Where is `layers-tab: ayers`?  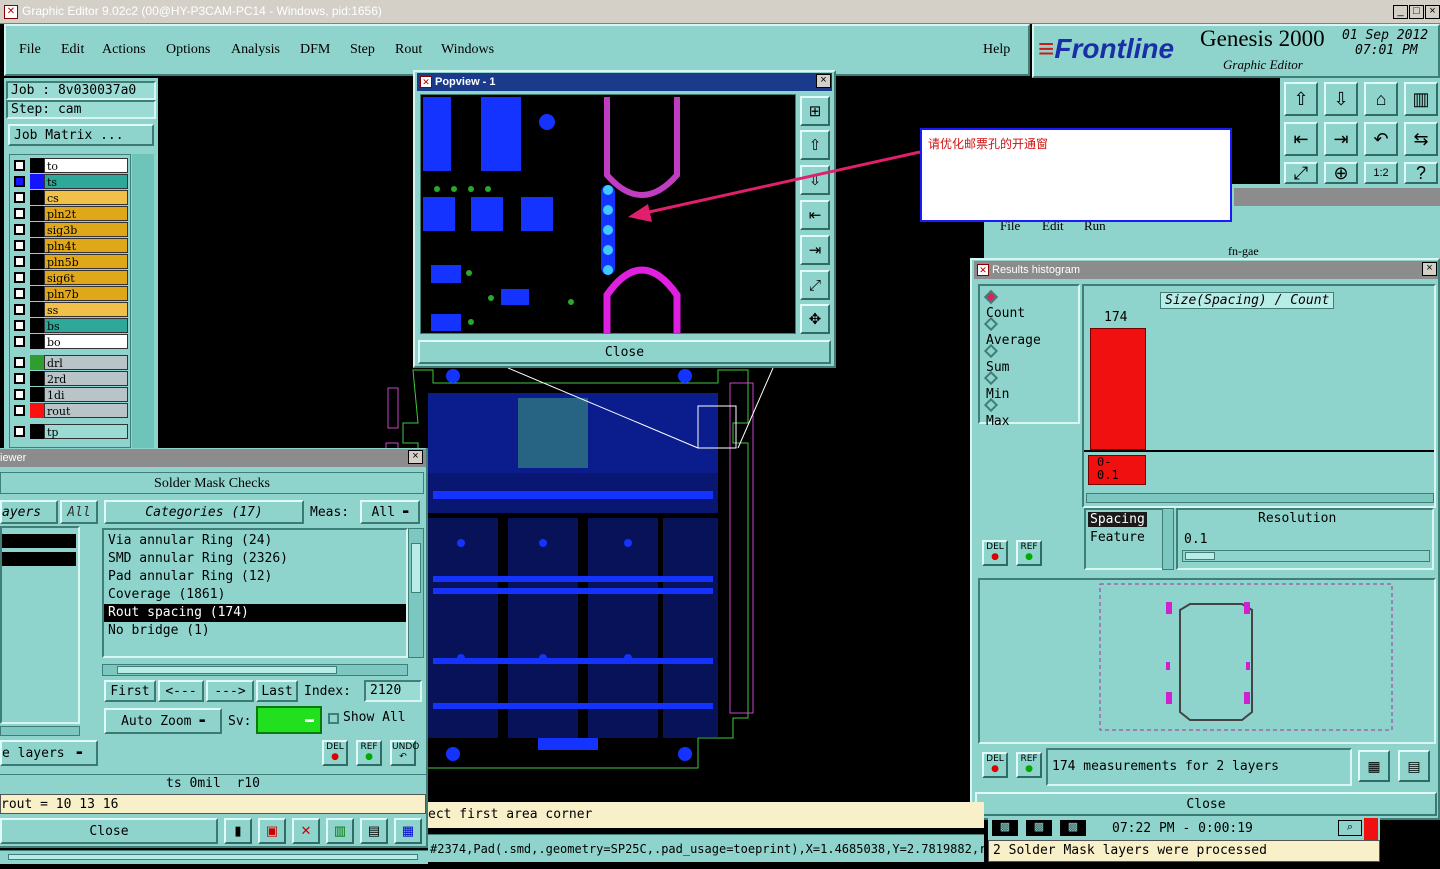
layers-tab: ayers is located at coordinates (29, 512).